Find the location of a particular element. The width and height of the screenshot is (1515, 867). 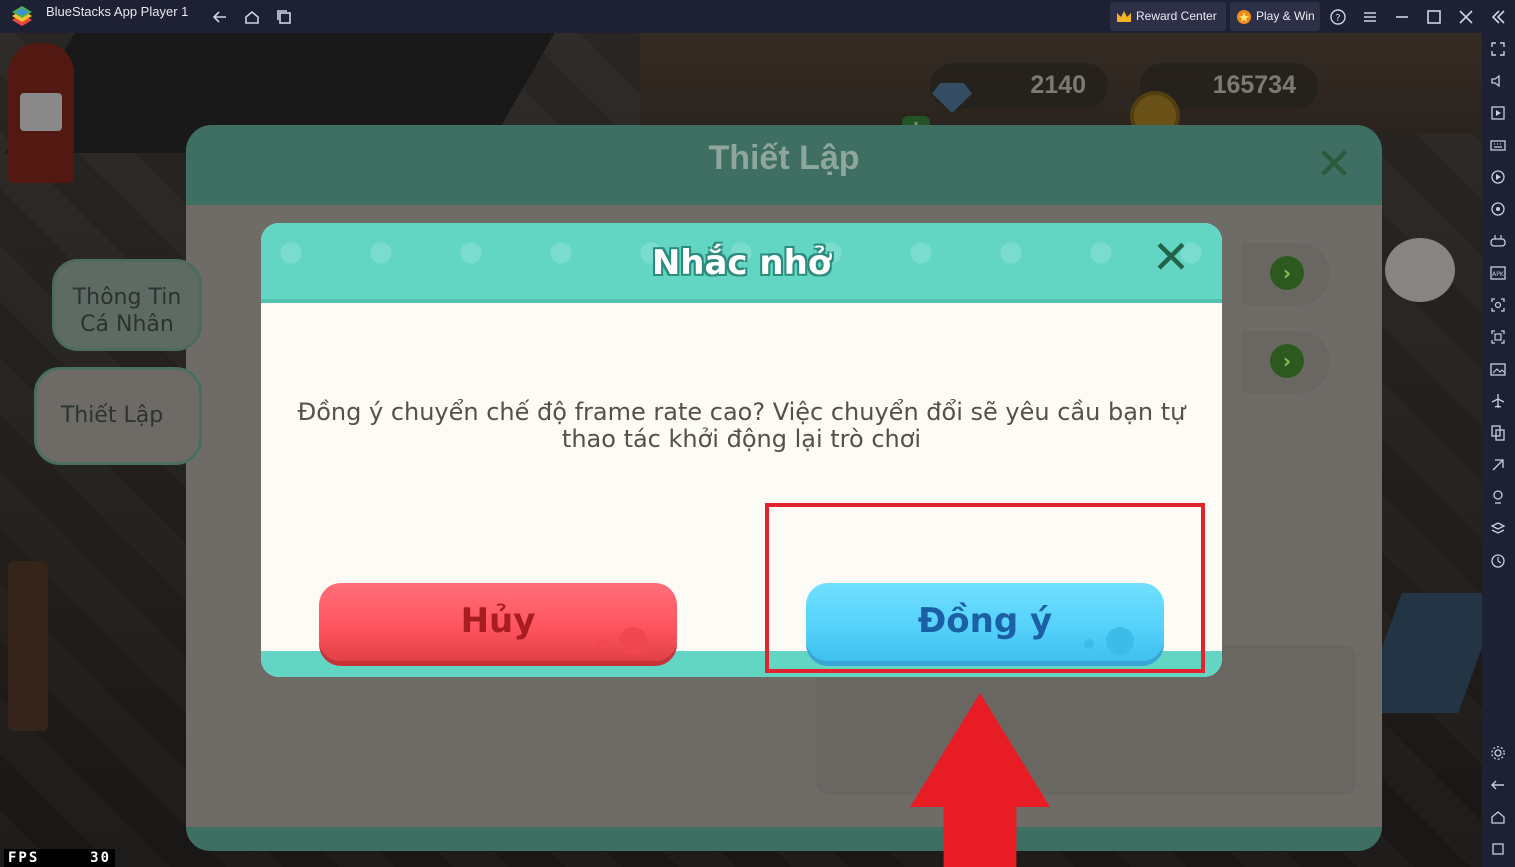

gamepad-icon is located at coordinates (1498, 241).